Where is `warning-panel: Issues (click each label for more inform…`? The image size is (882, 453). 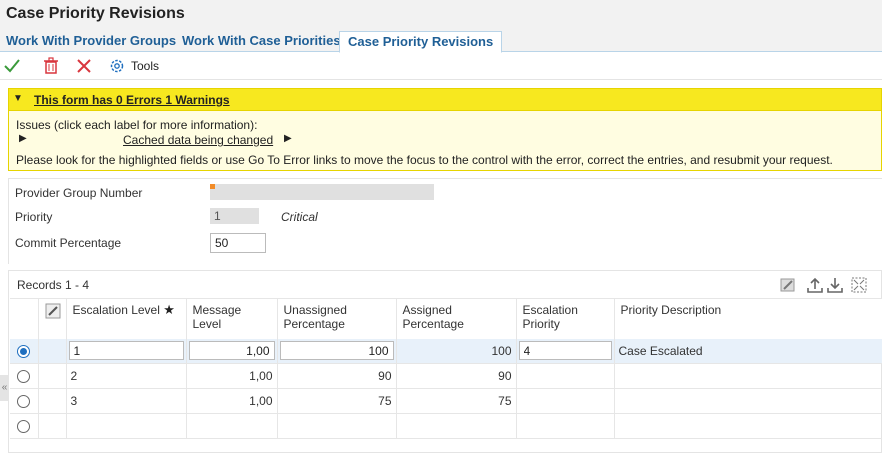 warning-panel: Issues (click each label for more inform… is located at coordinates (445, 141).